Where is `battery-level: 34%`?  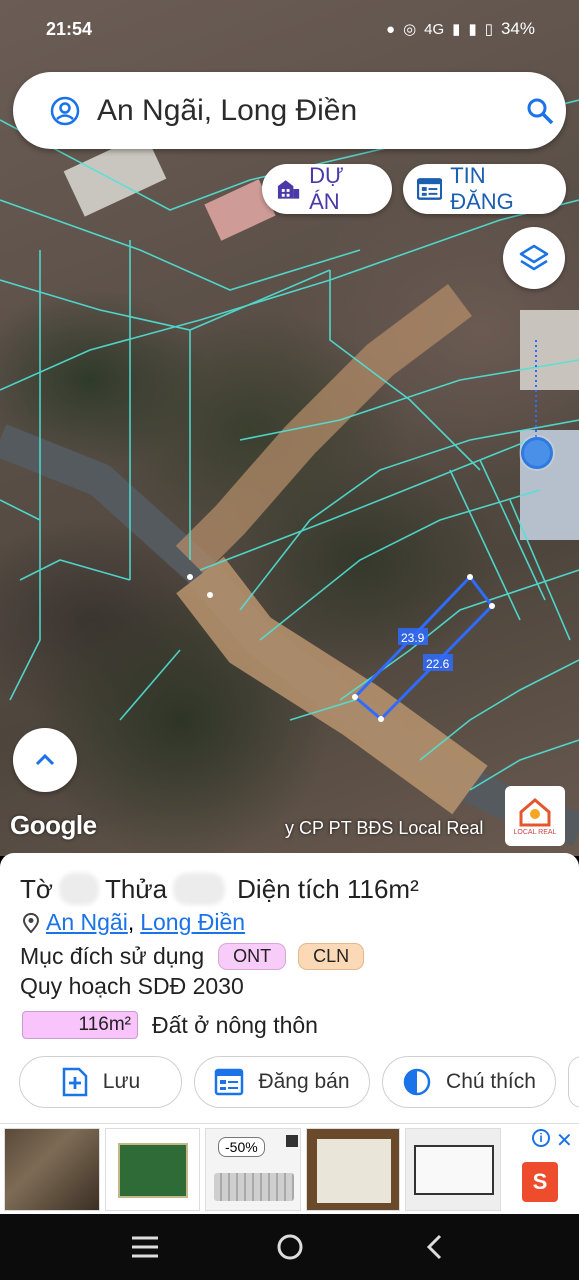 battery-level: 34% is located at coordinates (517, 28).